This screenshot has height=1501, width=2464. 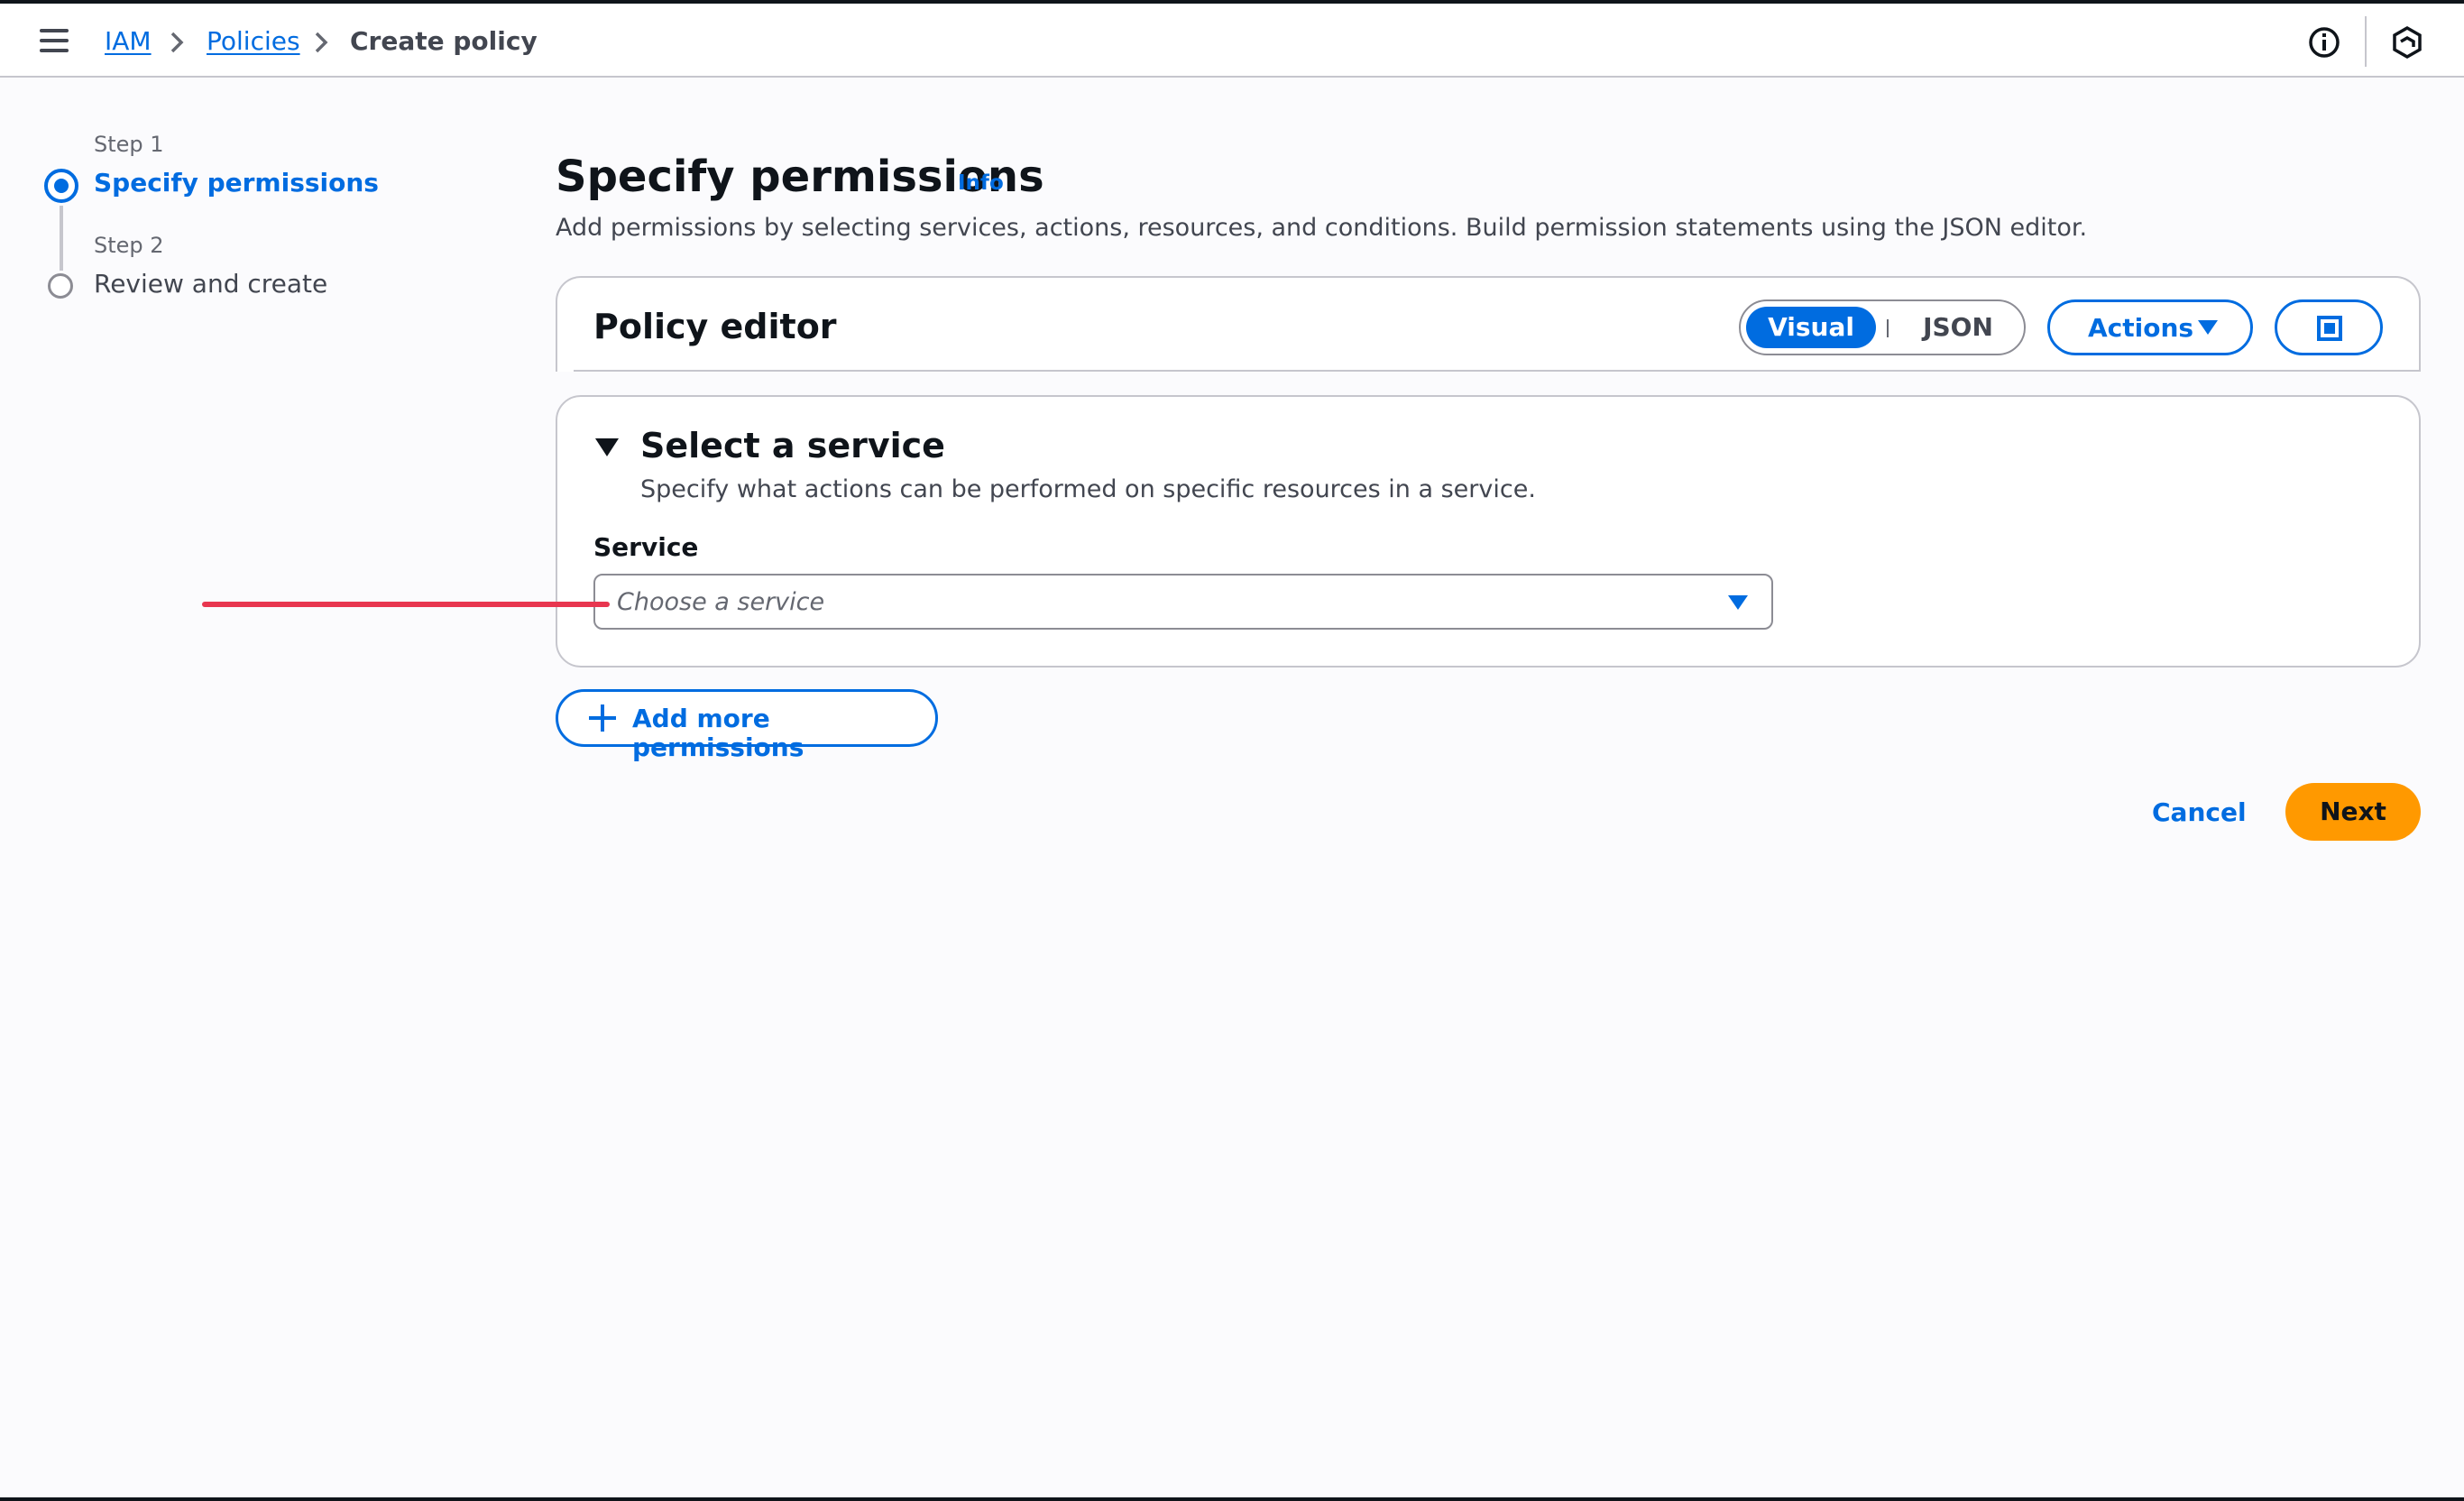 I want to click on cancel-button: Cancel, so click(x=2199, y=813).